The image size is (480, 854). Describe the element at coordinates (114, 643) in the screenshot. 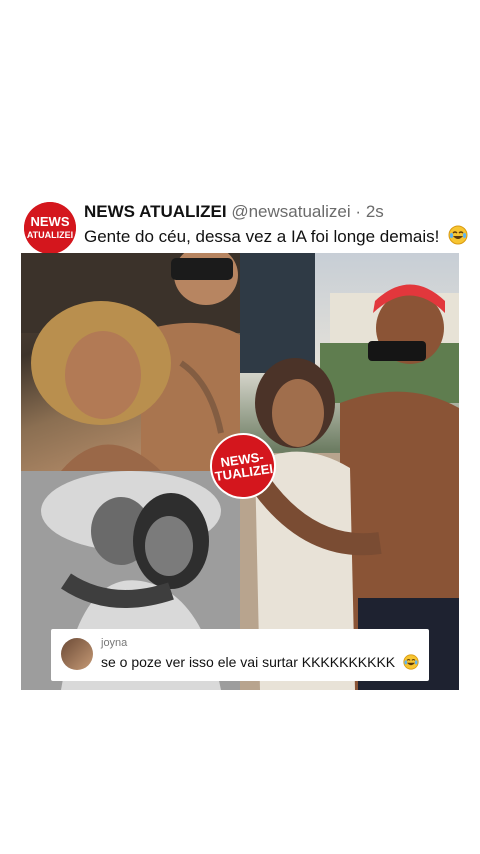

I see `commenter-username: joyna` at that location.